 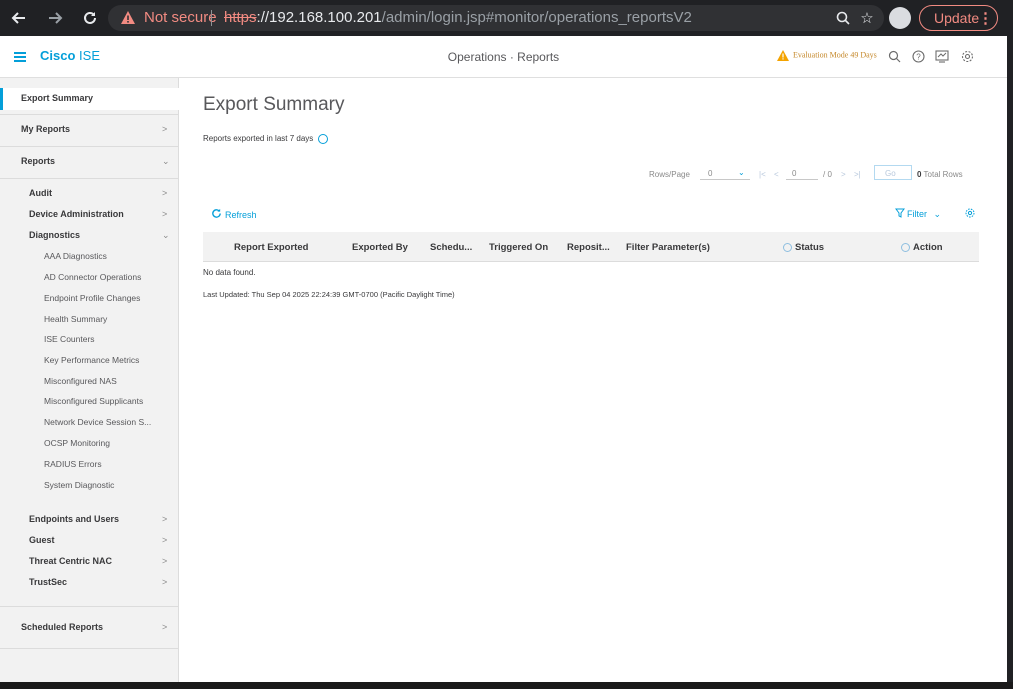 What do you see at coordinates (75, 319) in the screenshot?
I see `sidebar-item-health-summary: Health Summary` at bounding box center [75, 319].